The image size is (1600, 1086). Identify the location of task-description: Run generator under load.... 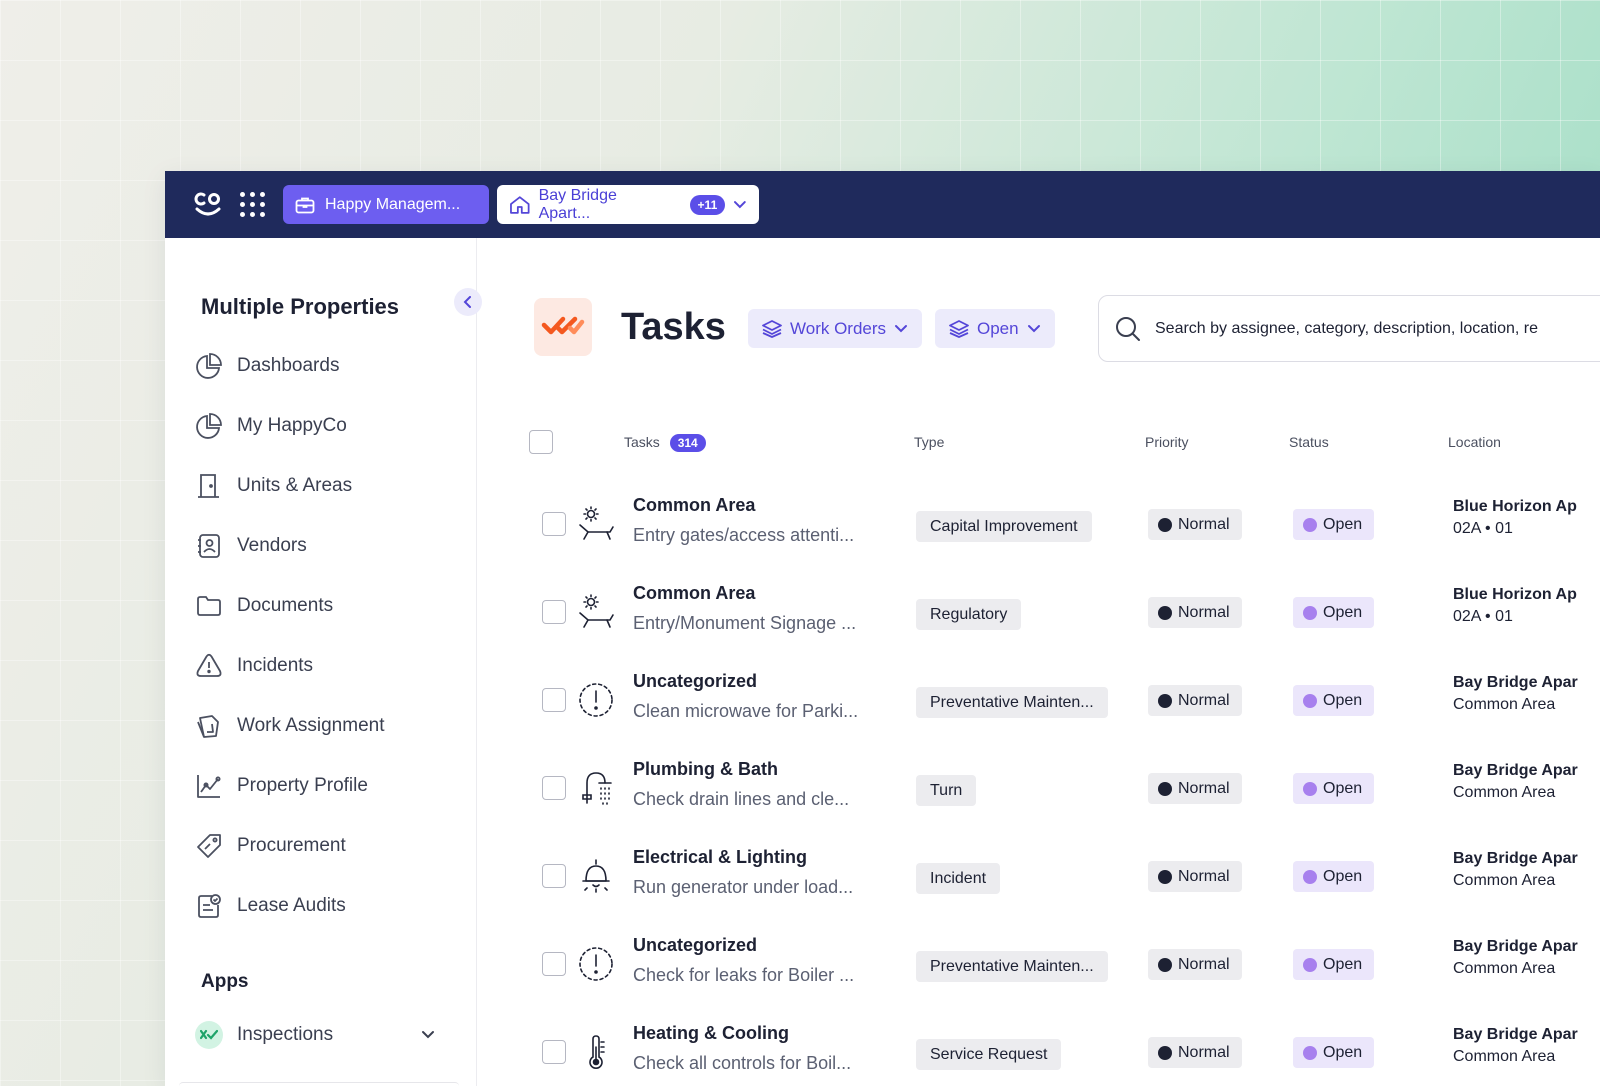
(743, 887).